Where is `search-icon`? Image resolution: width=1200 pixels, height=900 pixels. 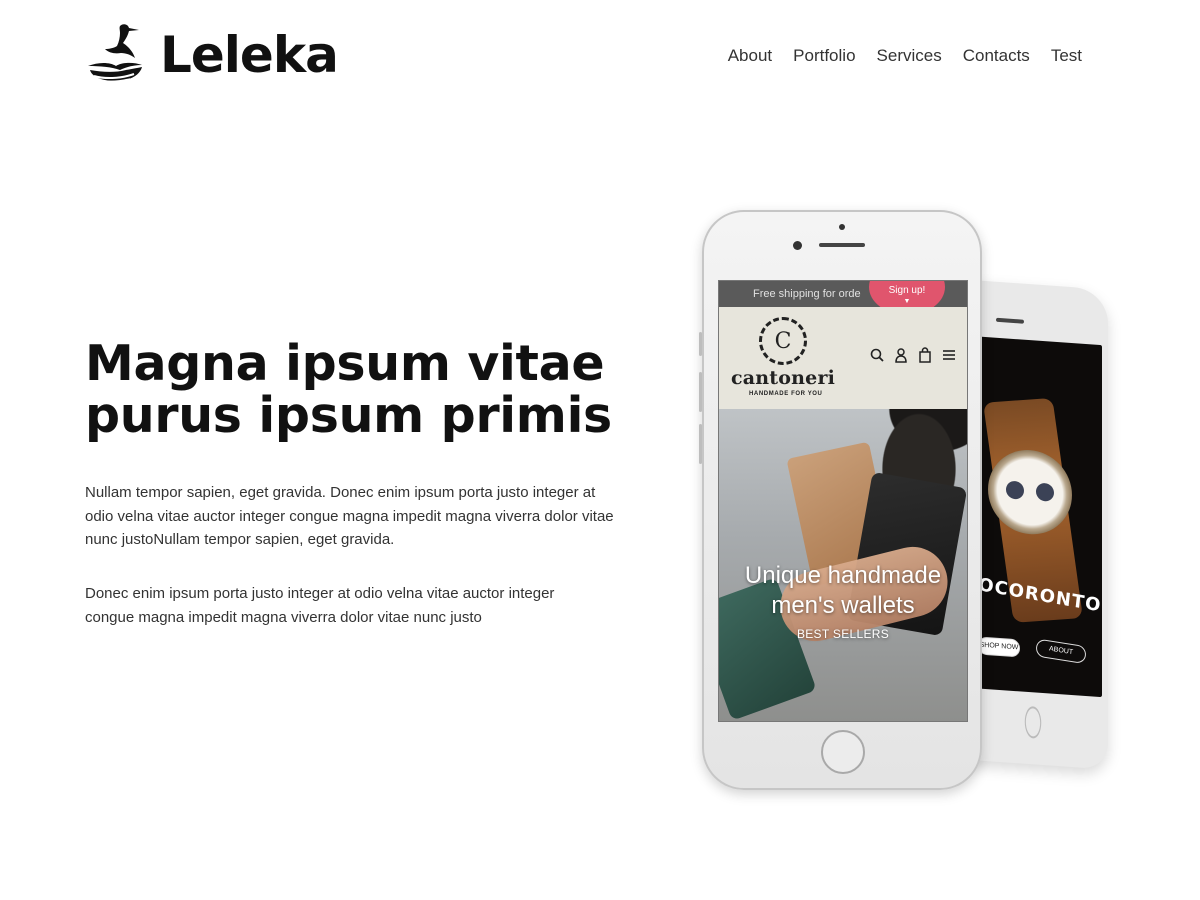
search-icon is located at coordinates (877, 355).